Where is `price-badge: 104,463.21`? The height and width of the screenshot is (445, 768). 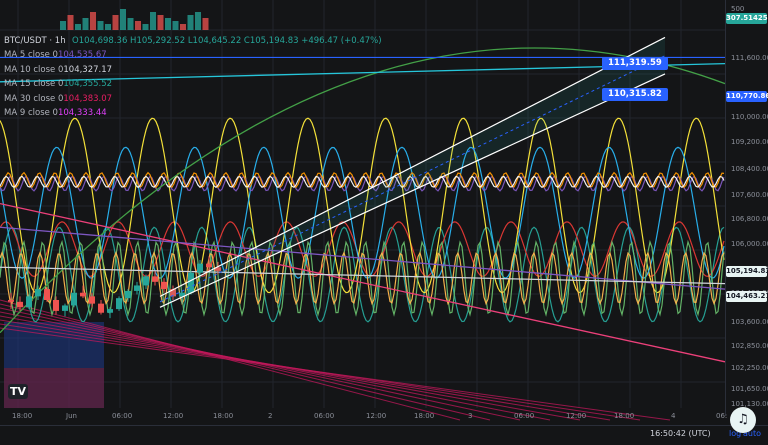 price-badge: 104,463.21 is located at coordinates (747, 296).